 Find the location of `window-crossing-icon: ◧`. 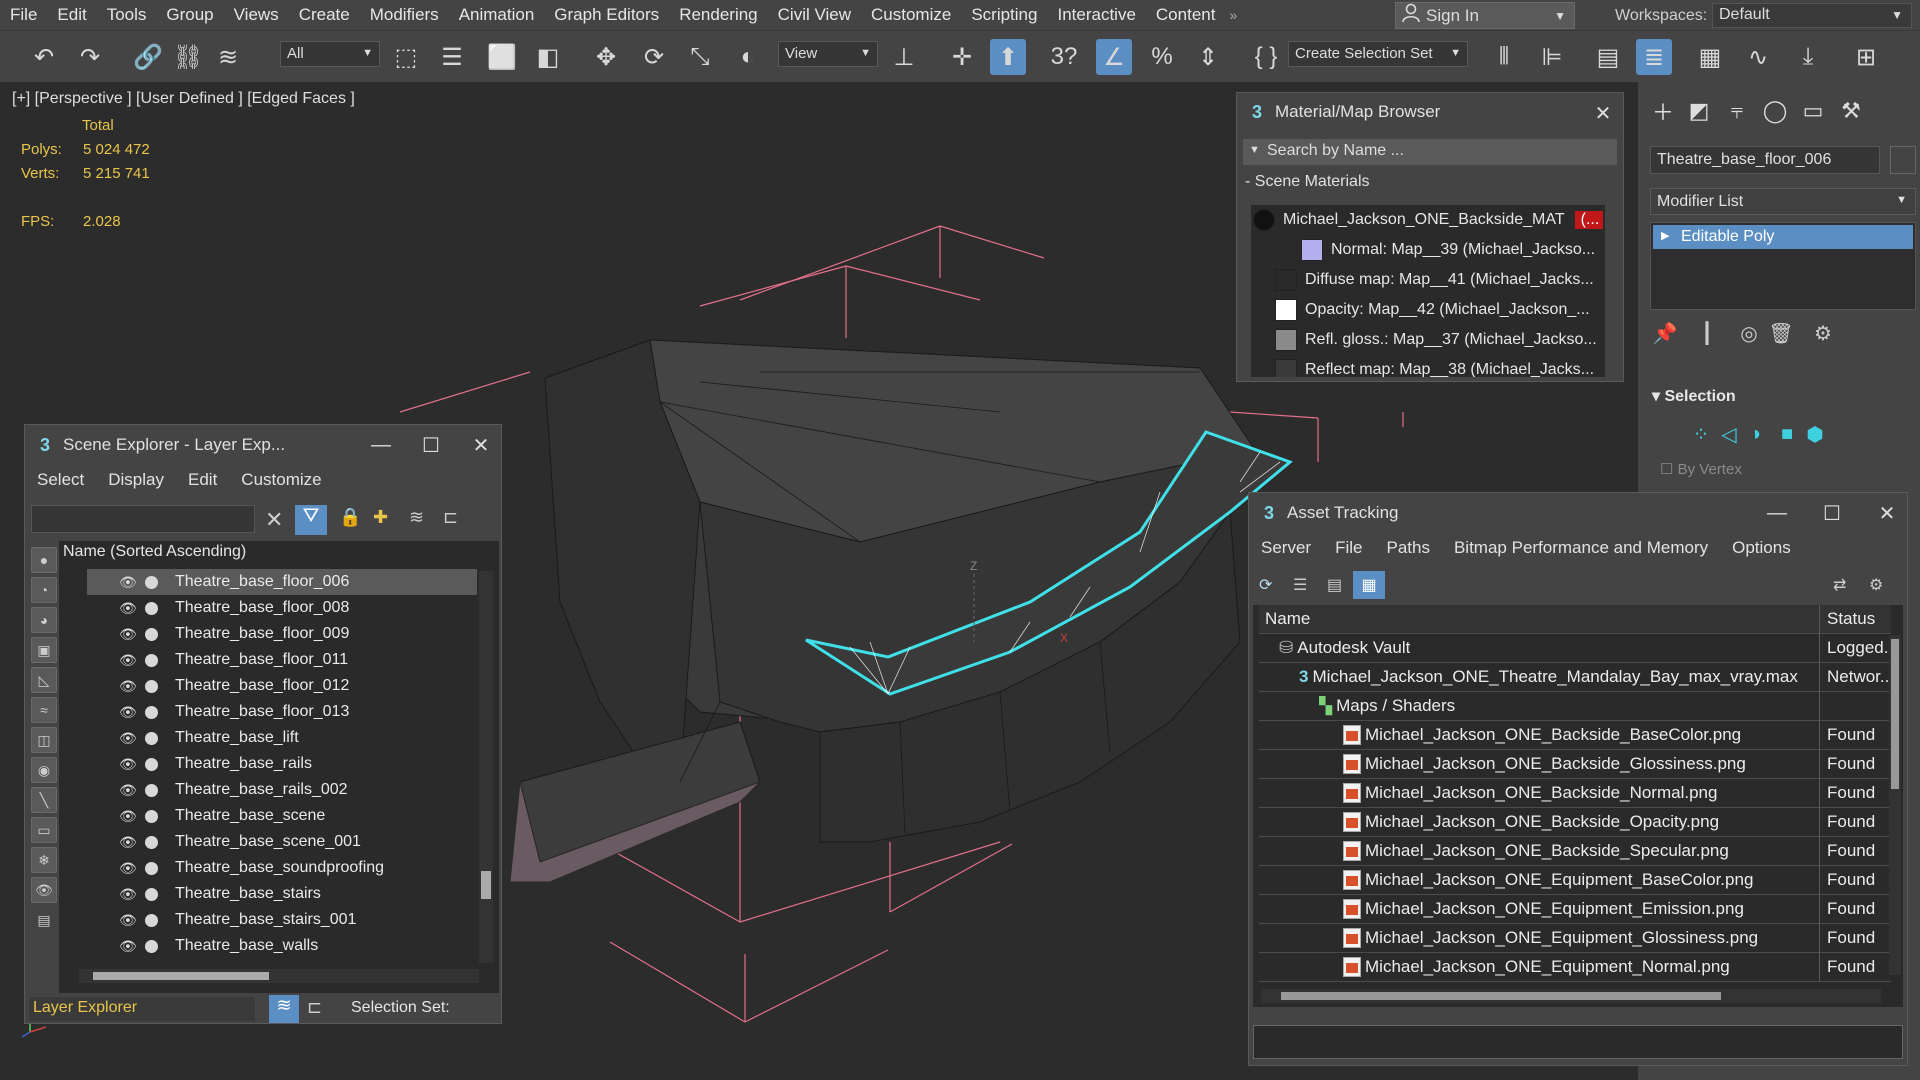

window-crossing-icon: ◧ is located at coordinates (548, 57).